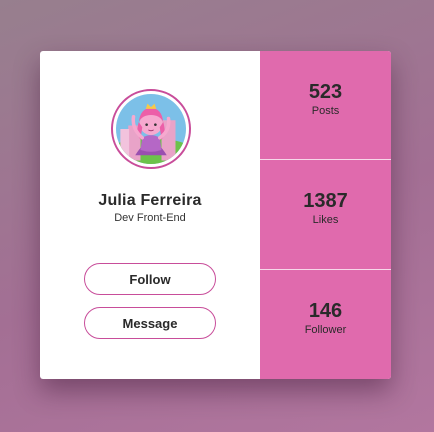 Image resolution: width=434 pixels, height=432 pixels. Describe the element at coordinates (150, 279) in the screenshot. I see `follow-button: Follow` at that location.